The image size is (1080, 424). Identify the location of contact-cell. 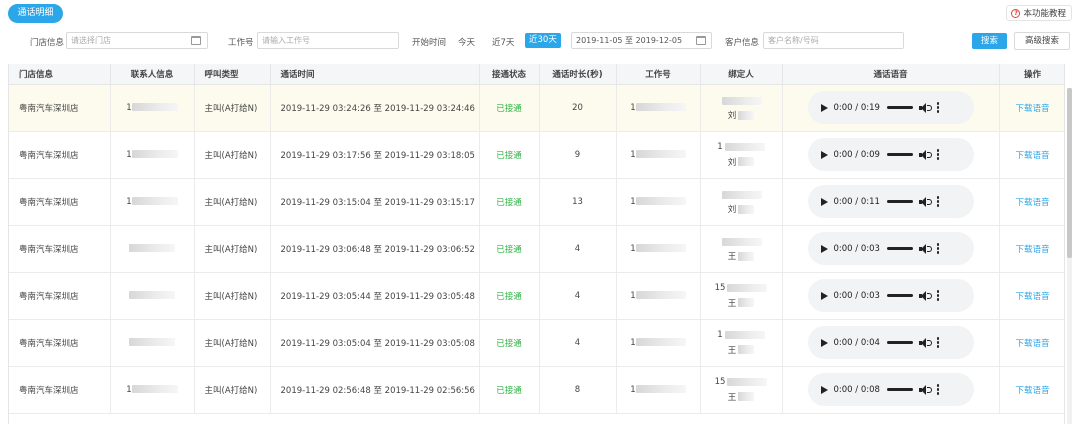
(152, 249).